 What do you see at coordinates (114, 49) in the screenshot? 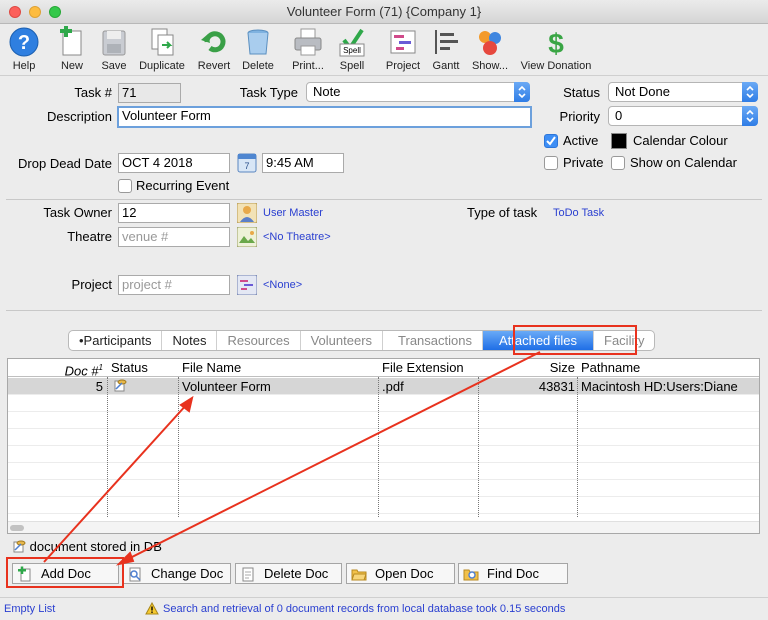
I see `save-button: Save` at bounding box center [114, 49].